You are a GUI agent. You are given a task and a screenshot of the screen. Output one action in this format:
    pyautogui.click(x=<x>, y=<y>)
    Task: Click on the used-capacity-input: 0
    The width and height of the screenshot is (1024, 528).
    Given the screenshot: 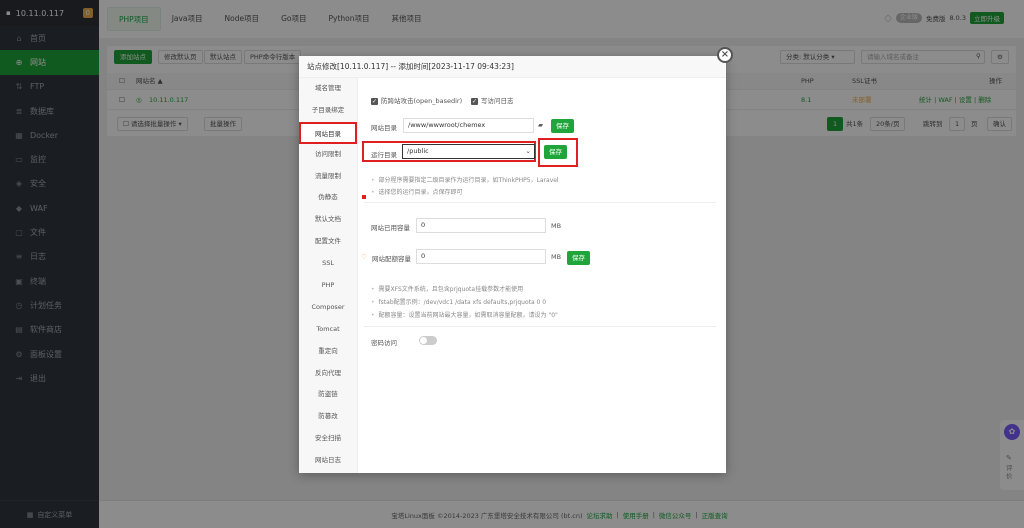 What is the action you would take?
    pyautogui.click(x=481, y=225)
    